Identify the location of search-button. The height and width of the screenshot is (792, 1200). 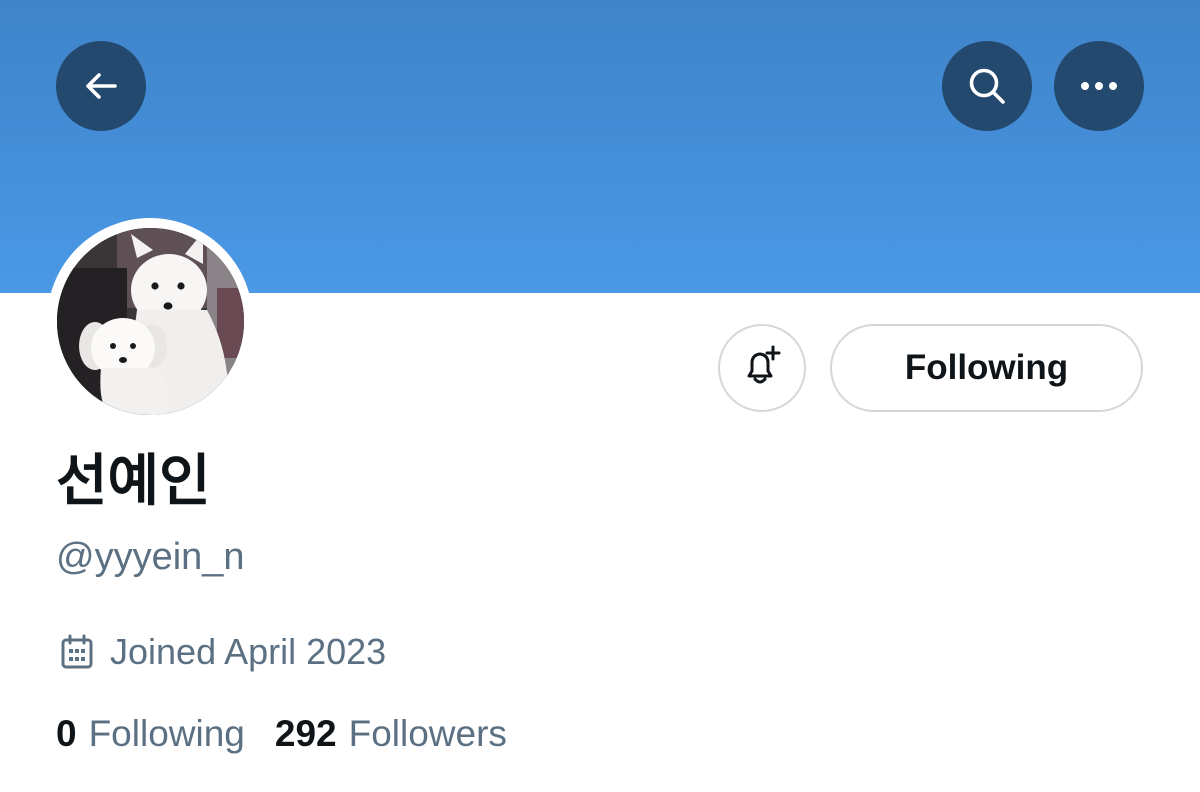
(987, 86).